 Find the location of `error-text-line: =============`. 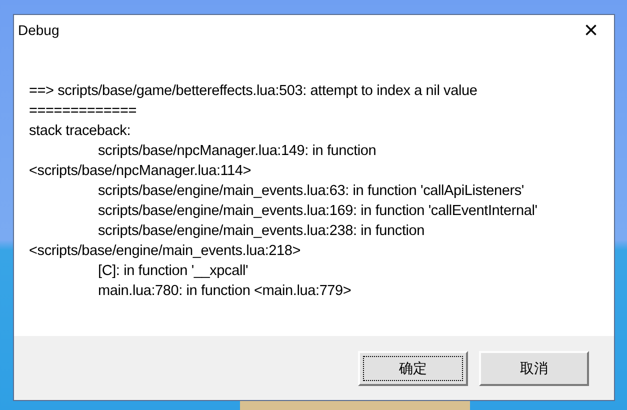

error-text-line: ============= is located at coordinates (83, 111).